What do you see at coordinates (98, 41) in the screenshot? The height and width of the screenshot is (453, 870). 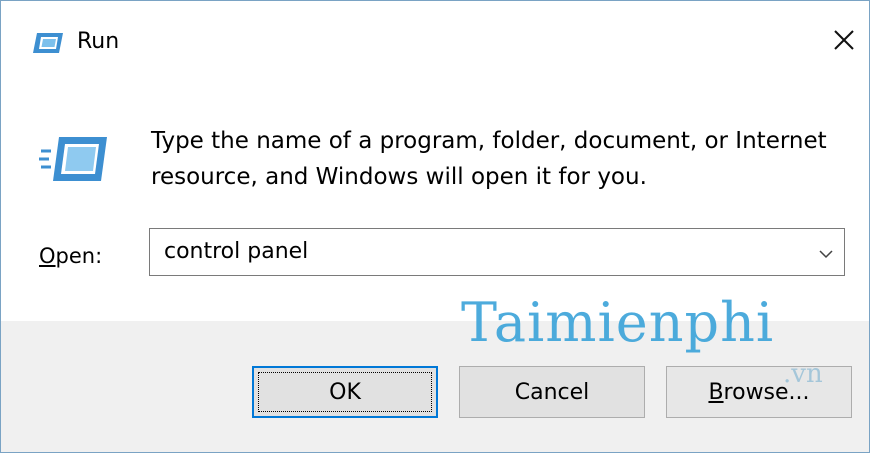 I see `window-title: Run` at bounding box center [98, 41].